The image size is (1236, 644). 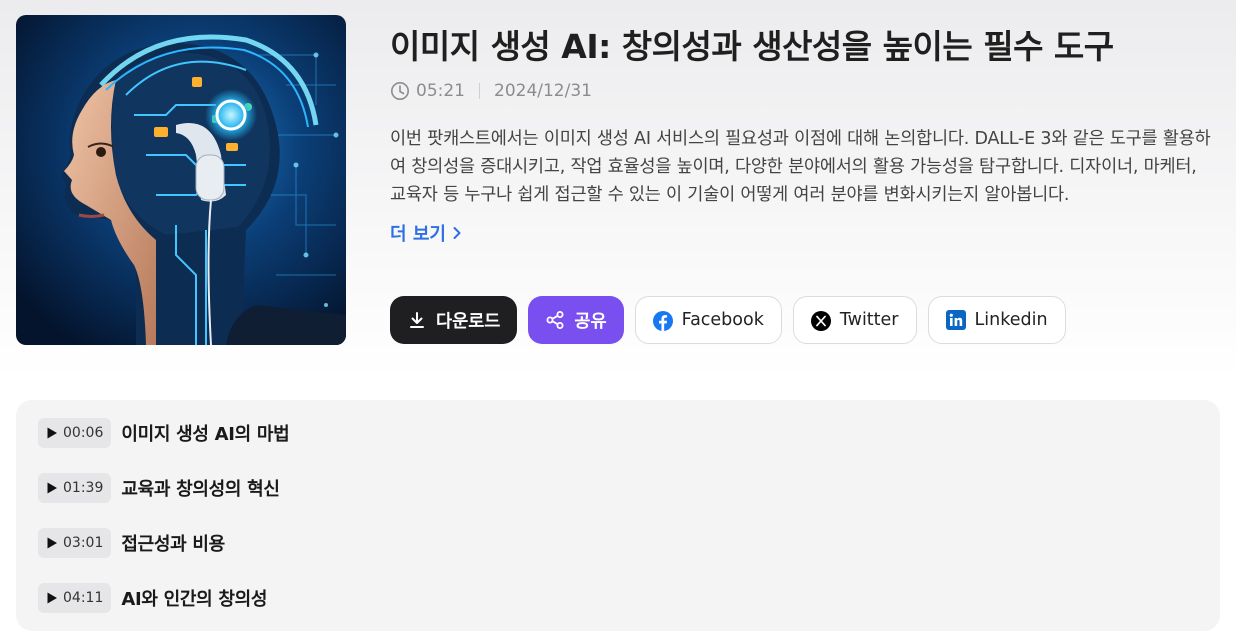 What do you see at coordinates (543, 91) in the screenshot?
I see `episode-date: 2024/12/31` at bounding box center [543, 91].